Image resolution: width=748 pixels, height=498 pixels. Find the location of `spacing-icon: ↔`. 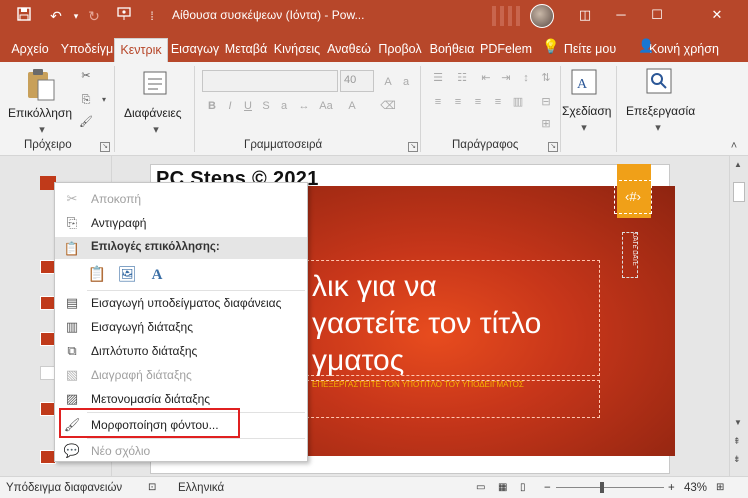

spacing-icon: ↔ is located at coordinates (304, 106).